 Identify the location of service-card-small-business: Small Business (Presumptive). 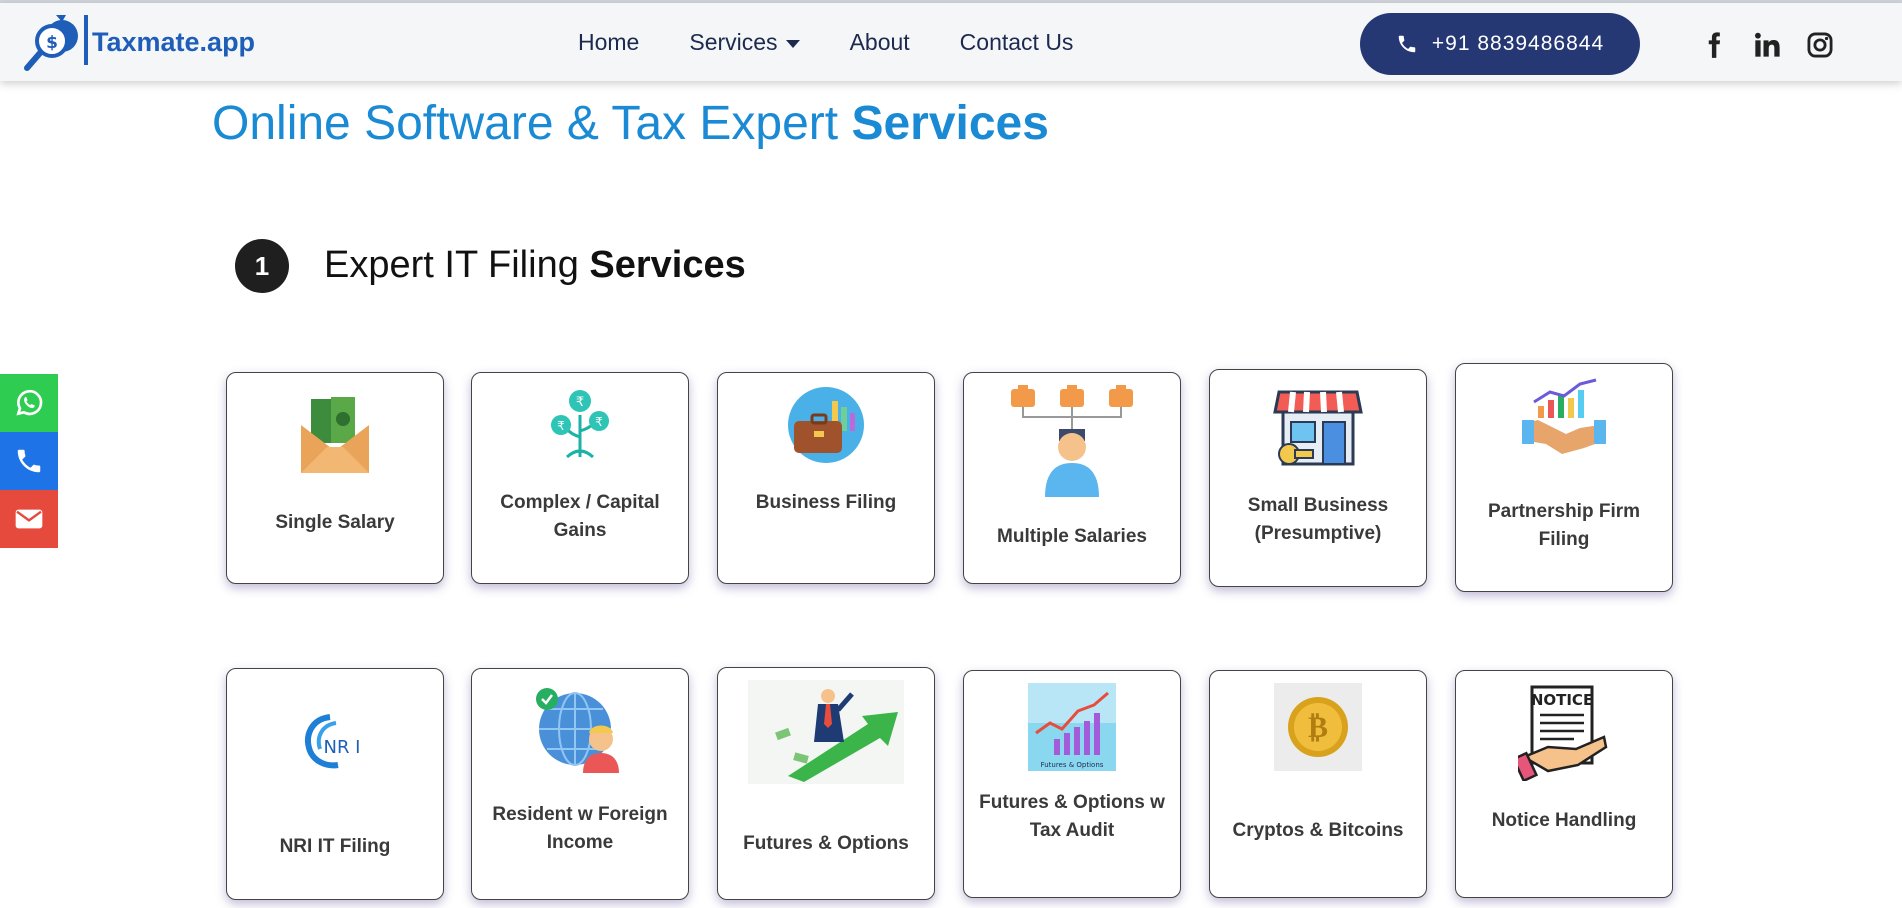
(1318, 478).